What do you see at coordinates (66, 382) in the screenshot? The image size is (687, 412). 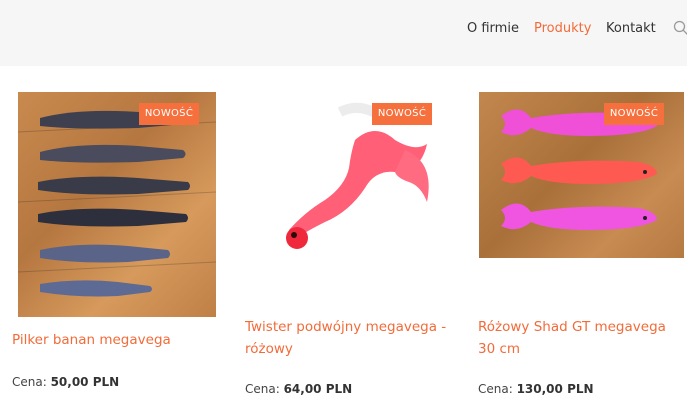 I see `product-price: Cena: 50,00 PLN` at bounding box center [66, 382].